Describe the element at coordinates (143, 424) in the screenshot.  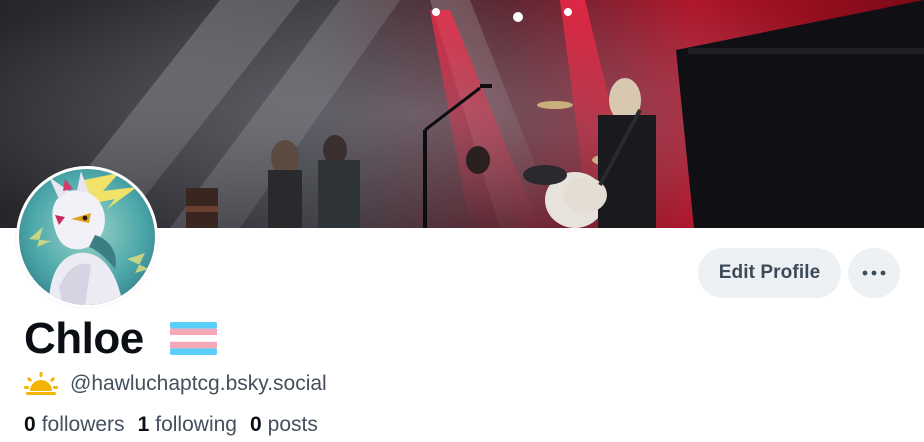
I see `following-count: 1` at that location.